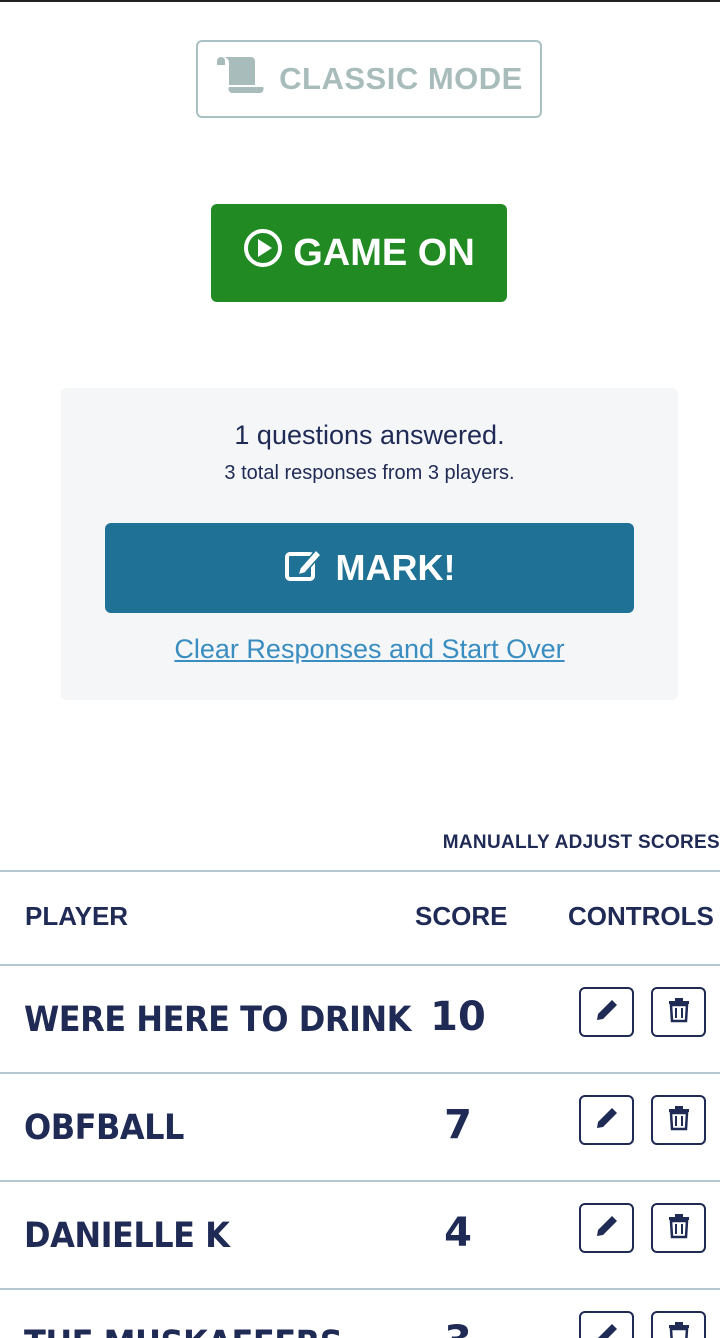 This screenshot has height=1338, width=720. What do you see at coordinates (461, 916) in the screenshot?
I see `column-header-score: SCORE` at bounding box center [461, 916].